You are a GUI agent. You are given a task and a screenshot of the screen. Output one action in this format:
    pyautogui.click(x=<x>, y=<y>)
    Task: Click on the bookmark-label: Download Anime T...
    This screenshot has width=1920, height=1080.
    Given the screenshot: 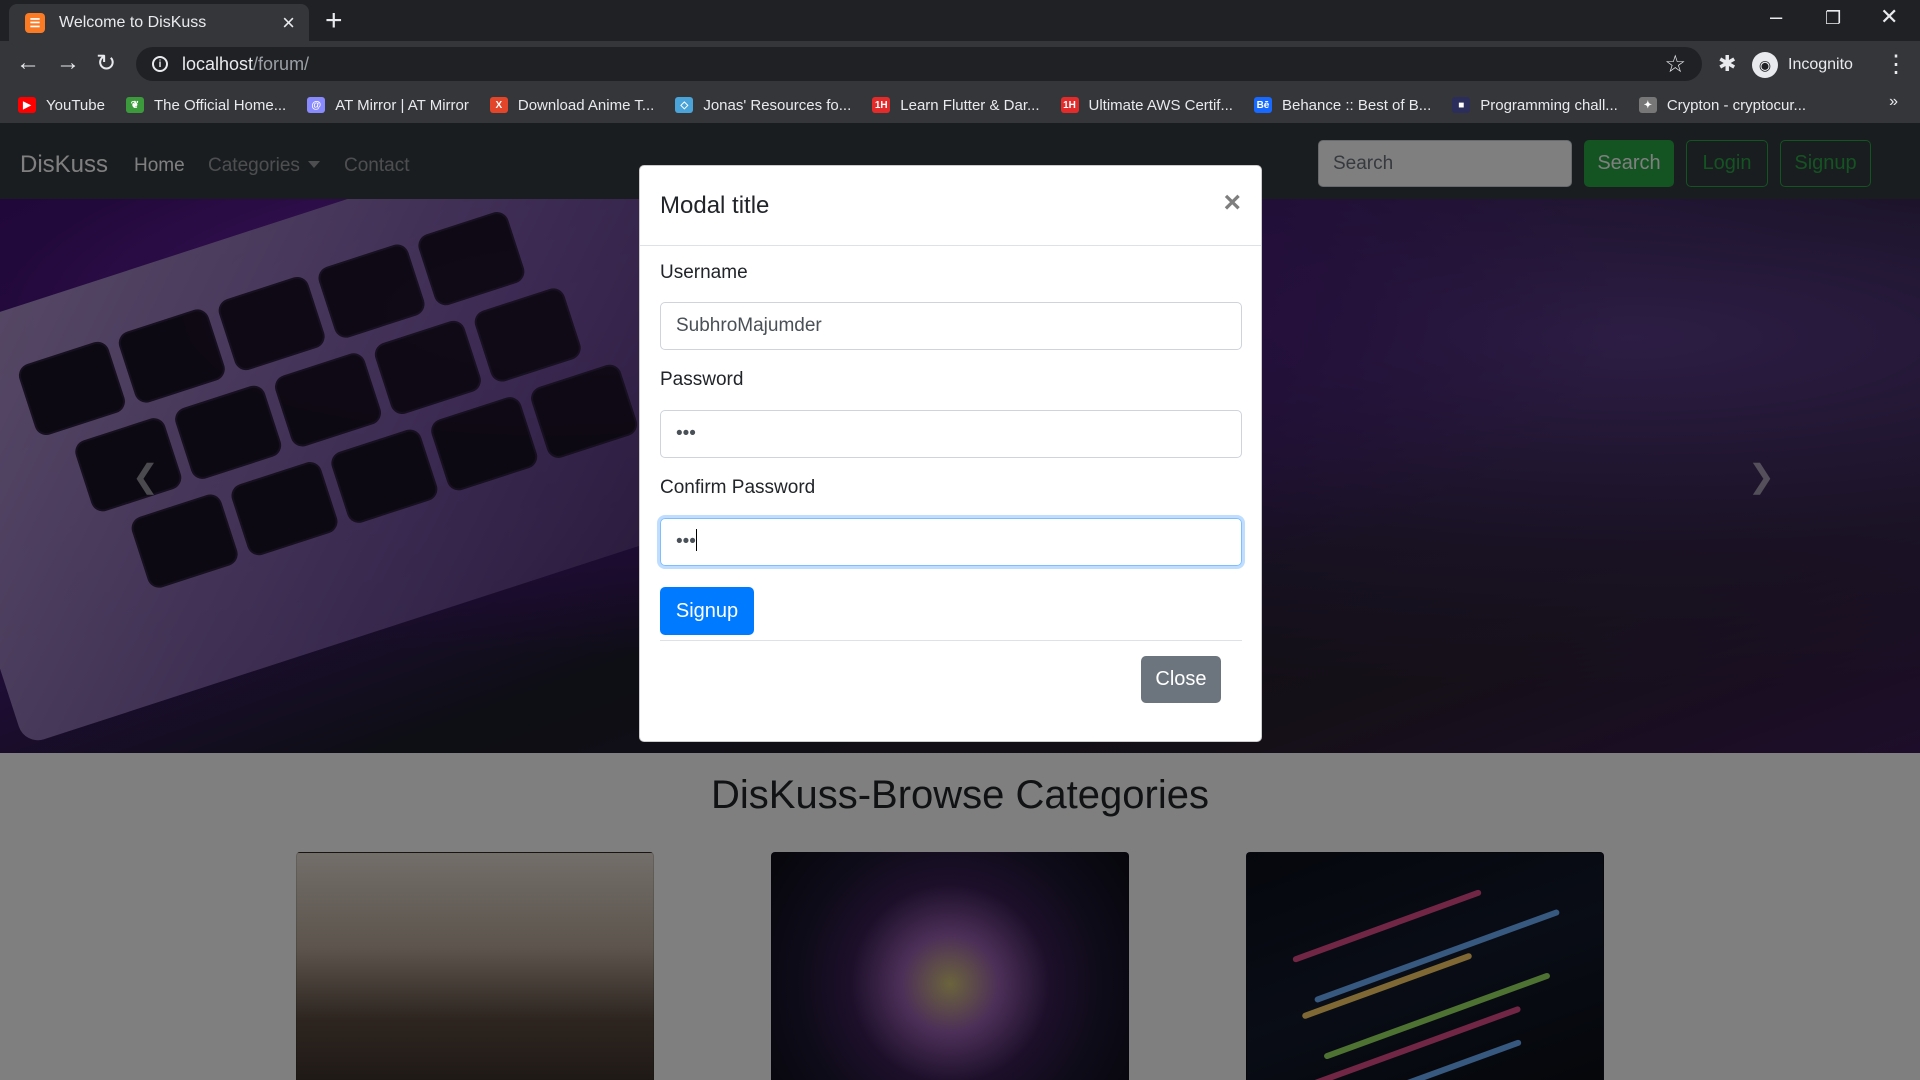 What is the action you would take?
    pyautogui.click(x=586, y=105)
    